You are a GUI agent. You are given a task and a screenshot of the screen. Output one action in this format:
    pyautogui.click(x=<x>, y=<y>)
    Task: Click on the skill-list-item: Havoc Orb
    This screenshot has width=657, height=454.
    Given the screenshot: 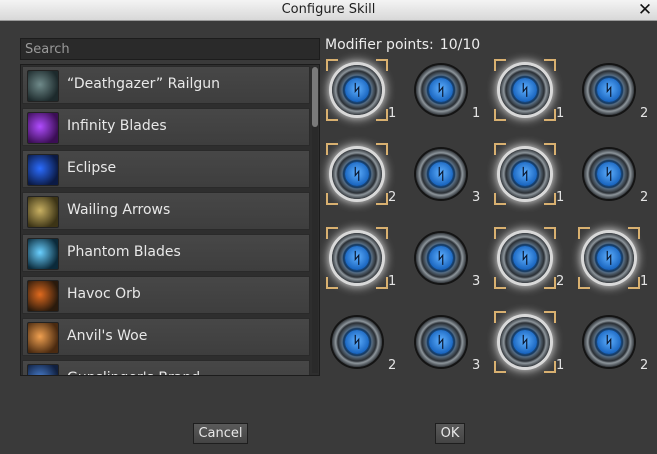 What is the action you would take?
    pyautogui.click(x=166, y=295)
    